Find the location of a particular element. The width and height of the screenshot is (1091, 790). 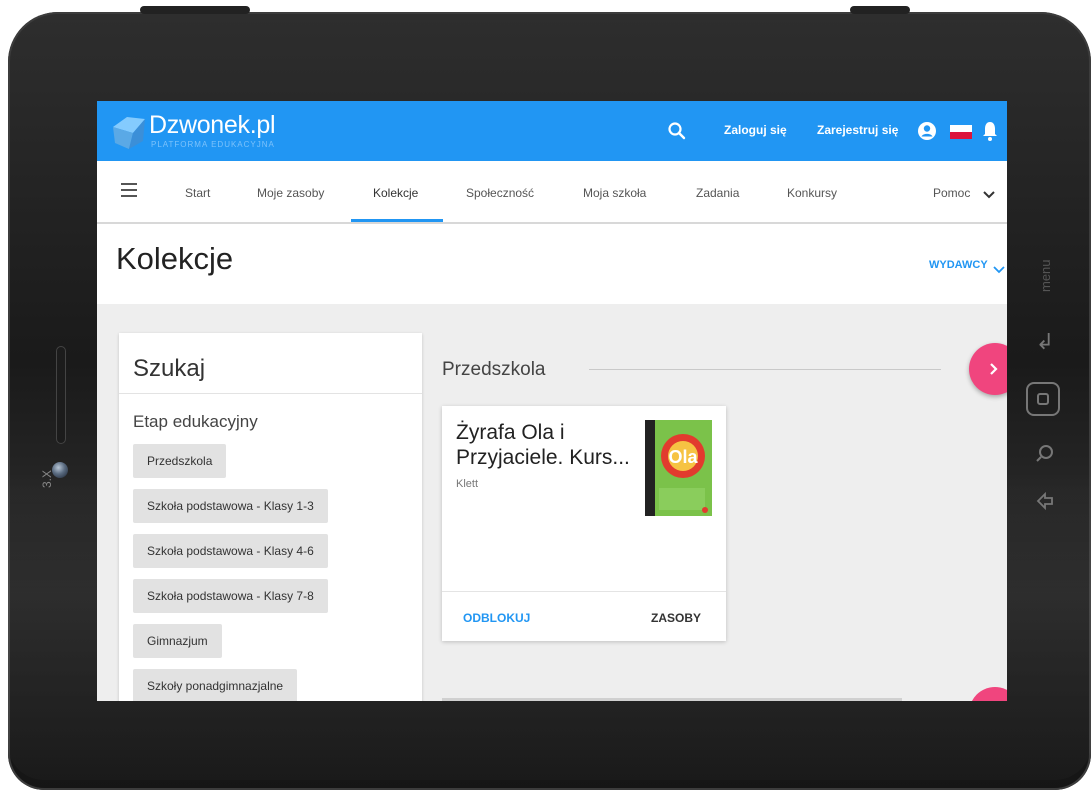

nav-start: Start is located at coordinates (197, 193).